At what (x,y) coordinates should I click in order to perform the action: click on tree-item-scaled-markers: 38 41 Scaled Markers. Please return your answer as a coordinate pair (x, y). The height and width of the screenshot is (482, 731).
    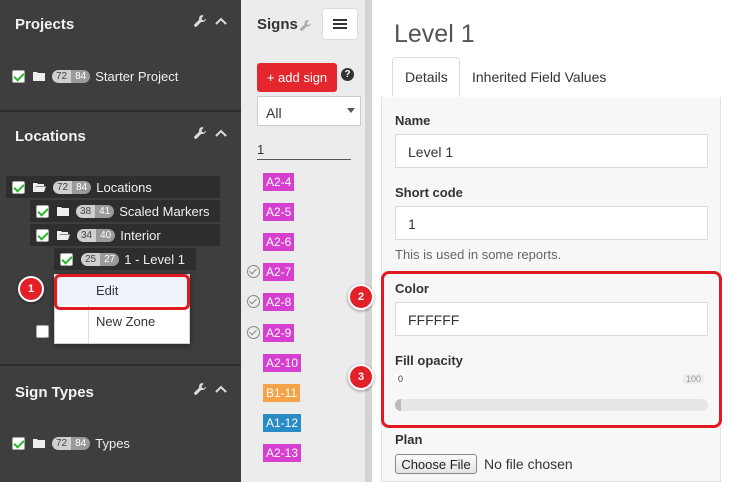
    Looking at the image, I should click on (125, 211).